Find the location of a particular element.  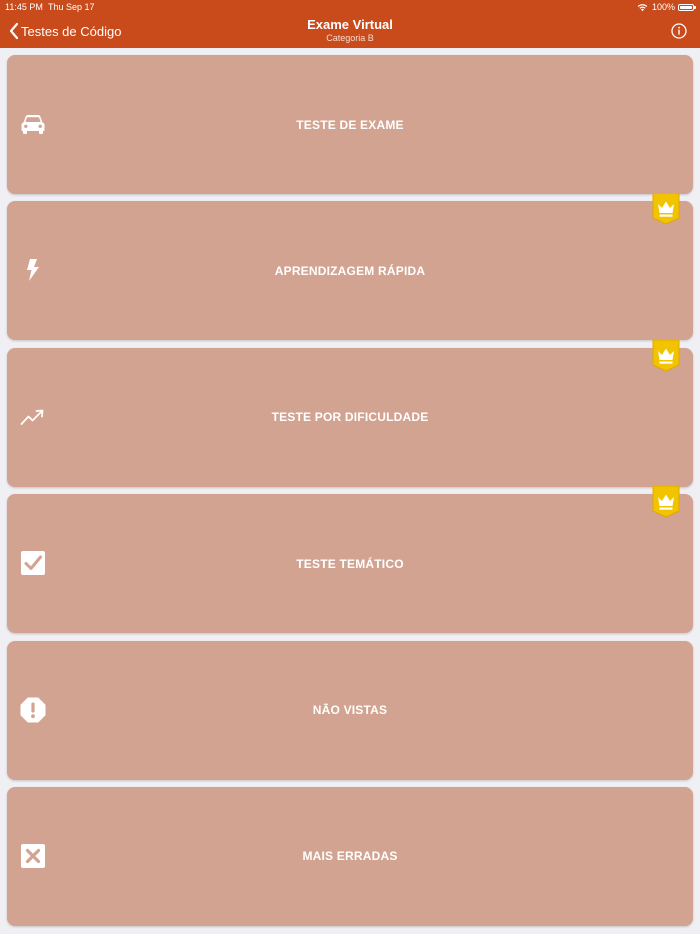

wifi-icon is located at coordinates (642, 7).